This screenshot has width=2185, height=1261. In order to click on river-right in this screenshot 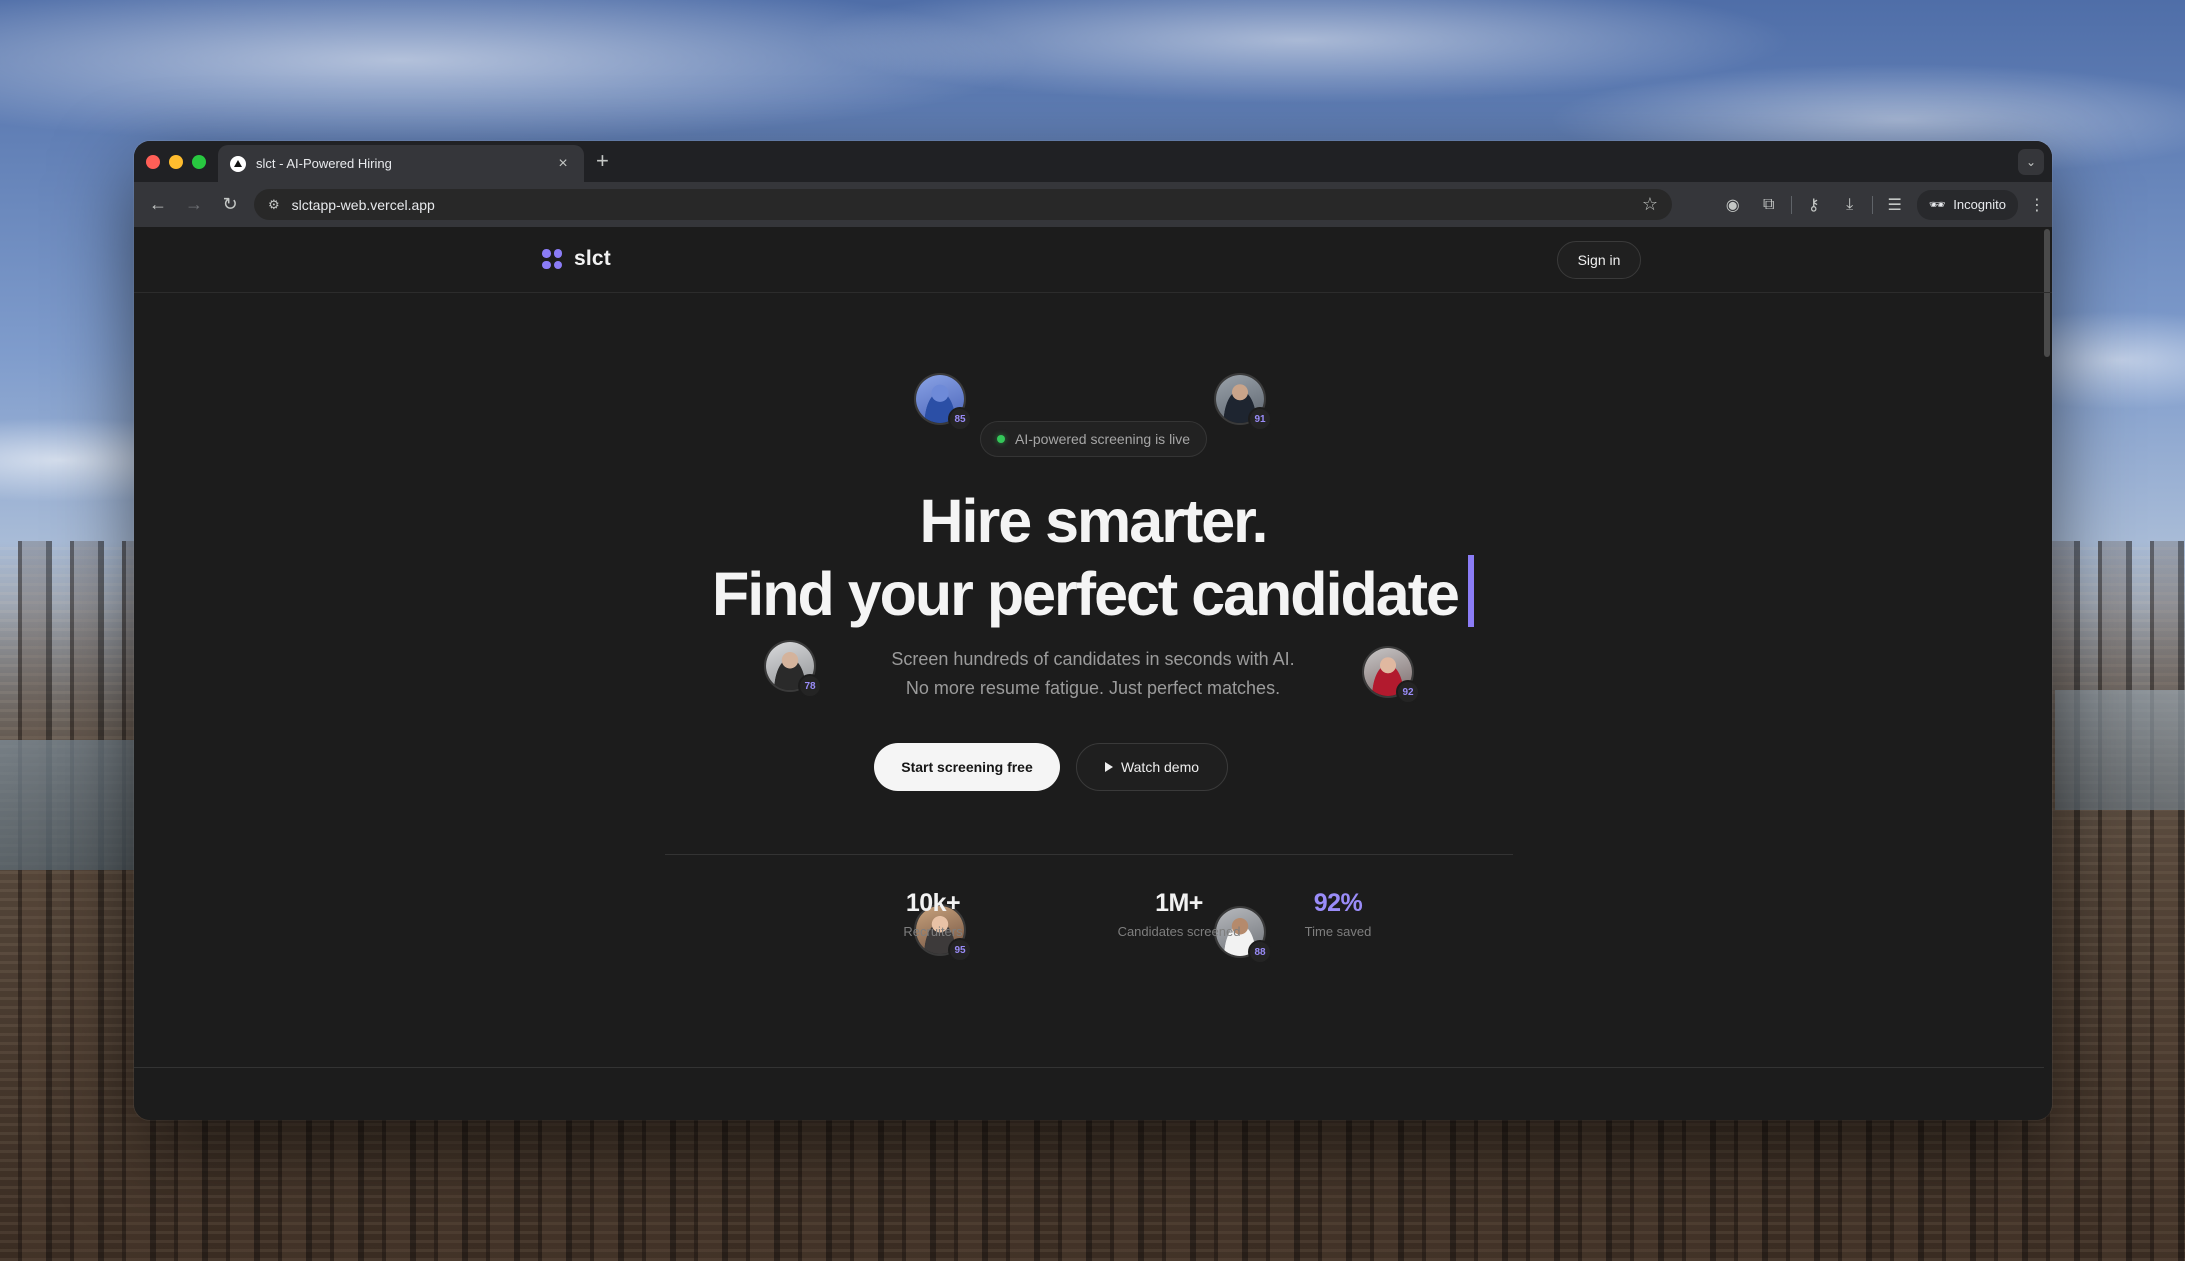, I will do `click(2120, 750)`.